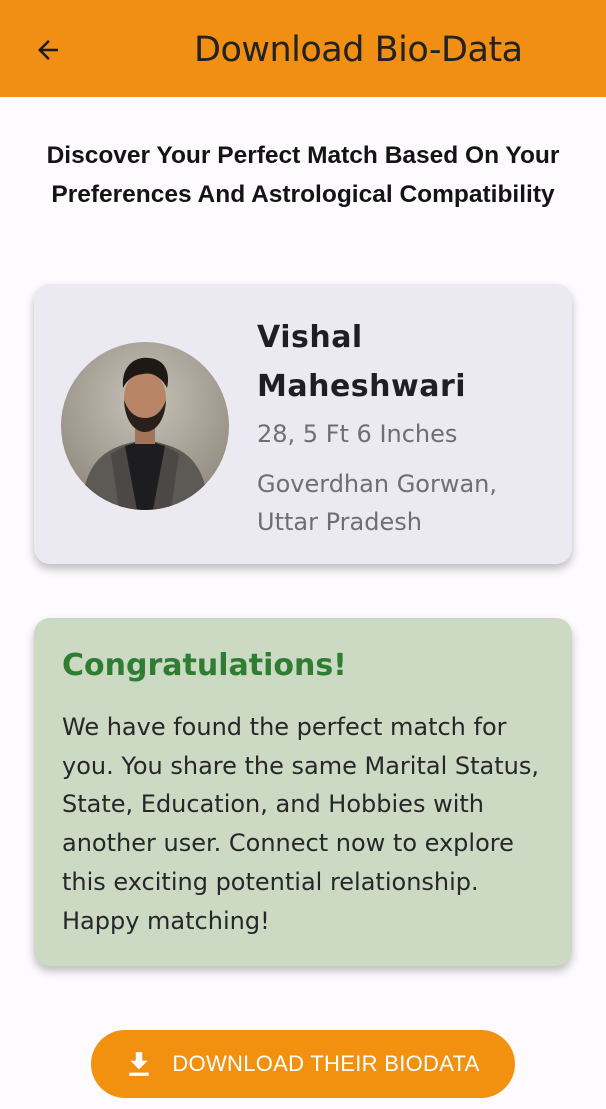 The width and height of the screenshot is (606, 1109). Describe the element at coordinates (139, 1064) in the screenshot. I see `download-icon` at that location.